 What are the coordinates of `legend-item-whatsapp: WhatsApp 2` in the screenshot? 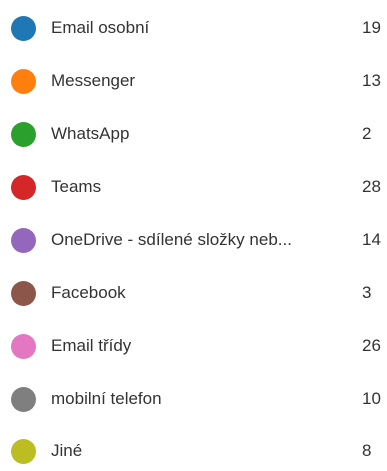 It's located at (193, 134).